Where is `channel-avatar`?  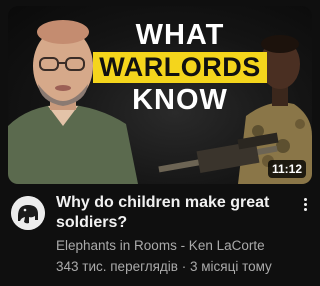
channel-avatar is located at coordinates (28, 213).